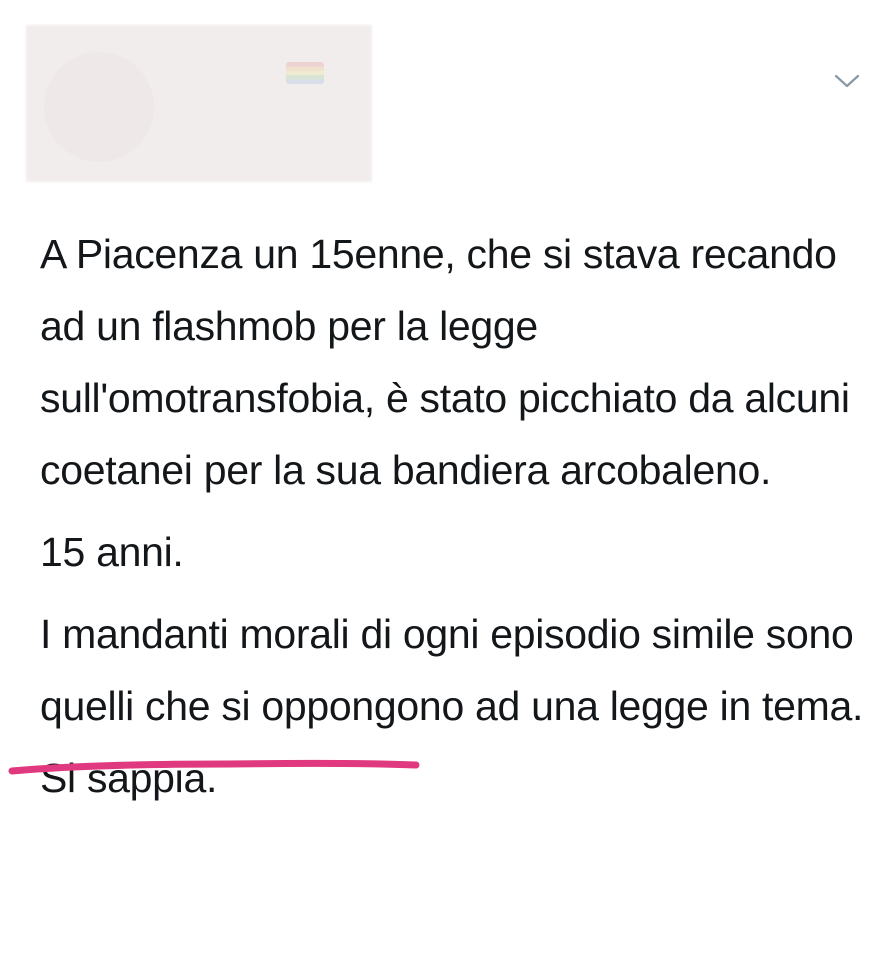 Image resolution: width=894 pixels, height=960 pixels. Describe the element at coordinates (112, 552) in the screenshot. I see `tweet-paragraph: 15 anni.` at that location.